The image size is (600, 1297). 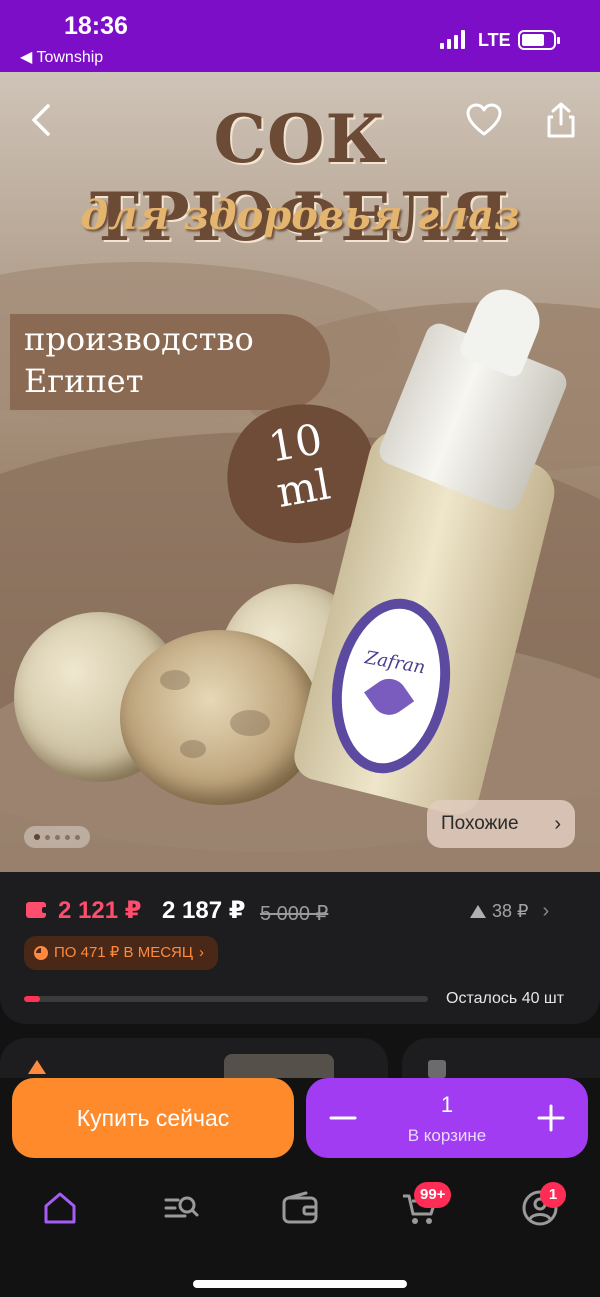 I want to click on battery-icon, so click(x=539, y=40).